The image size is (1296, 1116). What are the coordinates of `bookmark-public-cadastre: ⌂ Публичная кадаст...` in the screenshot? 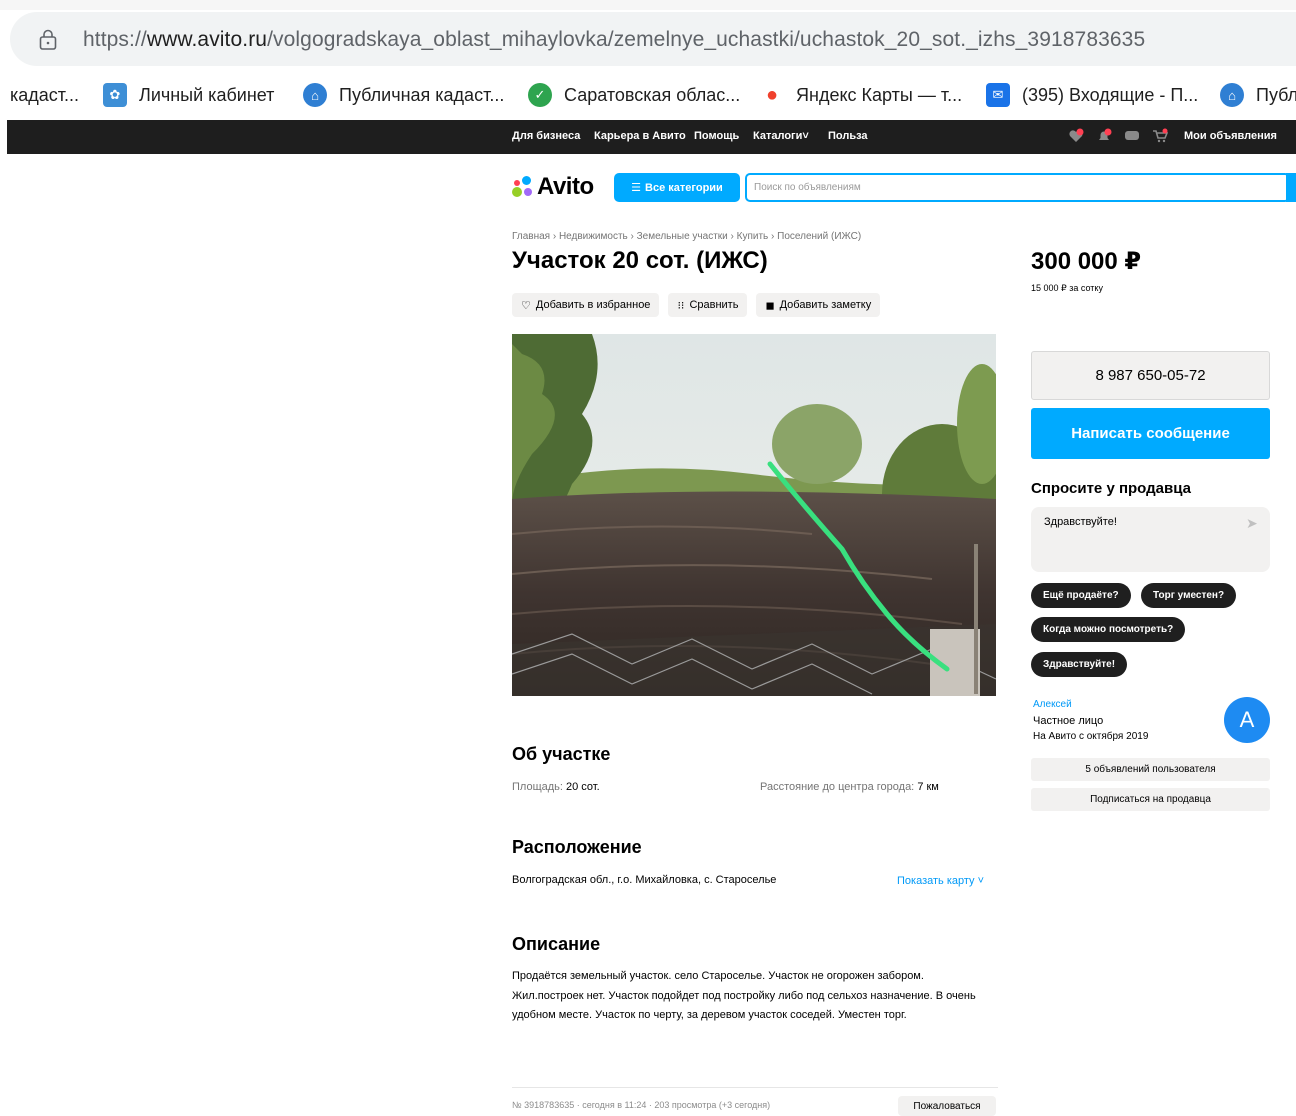 It's located at (403, 95).